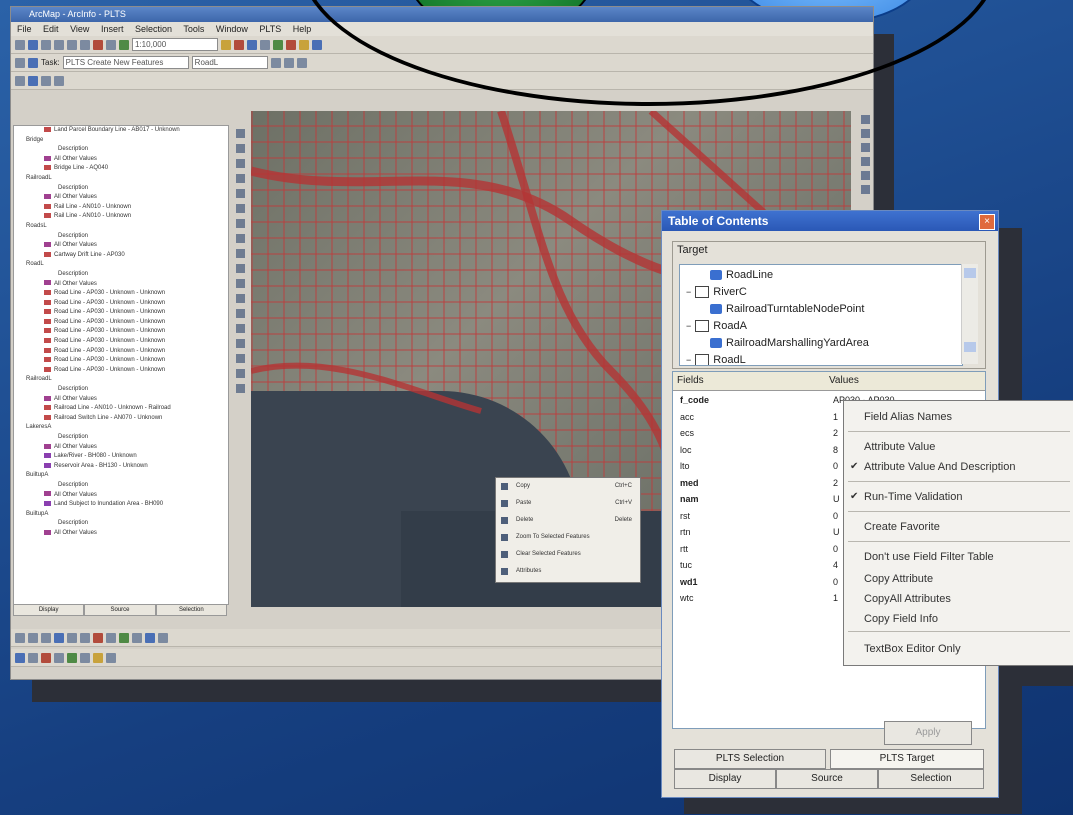 The height and width of the screenshot is (815, 1073). I want to click on tree-item: − RoadA, so click(716, 326).